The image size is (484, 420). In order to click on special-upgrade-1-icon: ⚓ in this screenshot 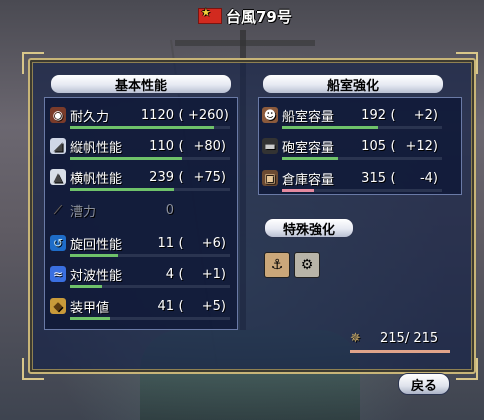, I will do `click(277, 265)`.